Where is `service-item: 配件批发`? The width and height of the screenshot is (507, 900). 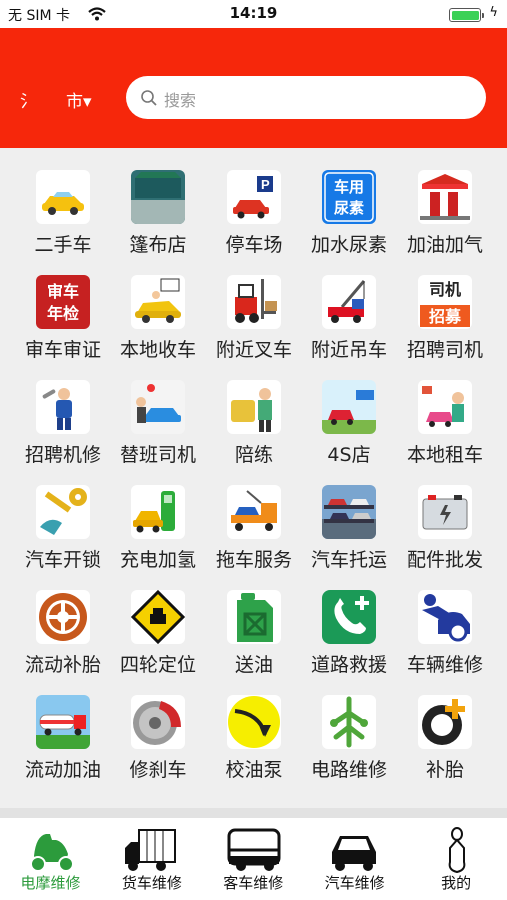 service-item: 配件批发 is located at coordinates (445, 525).